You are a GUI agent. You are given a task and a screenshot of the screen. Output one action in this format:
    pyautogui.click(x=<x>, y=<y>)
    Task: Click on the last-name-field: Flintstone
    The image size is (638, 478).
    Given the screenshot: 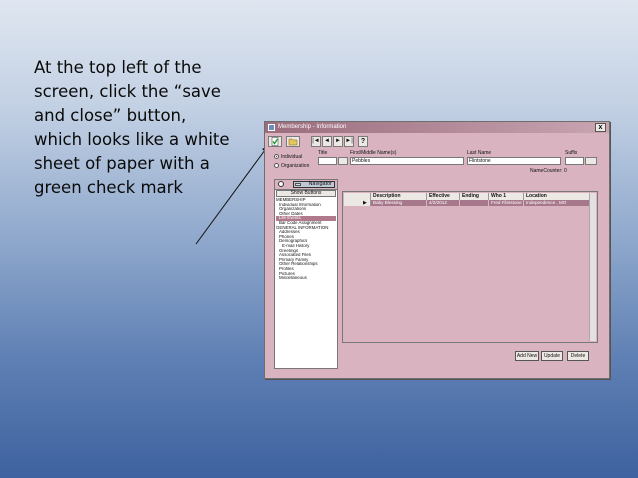 What is the action you would take?
    pyautogui.click(x=514, y=161)
    